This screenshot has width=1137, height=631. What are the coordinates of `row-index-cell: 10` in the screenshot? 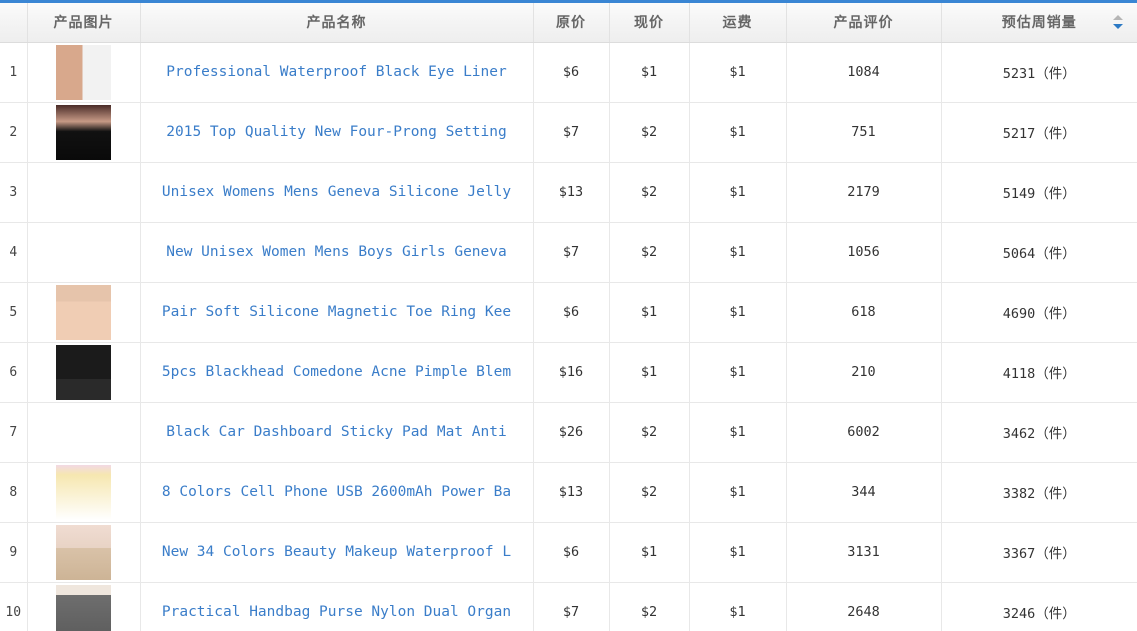 It's located at (14, 606).